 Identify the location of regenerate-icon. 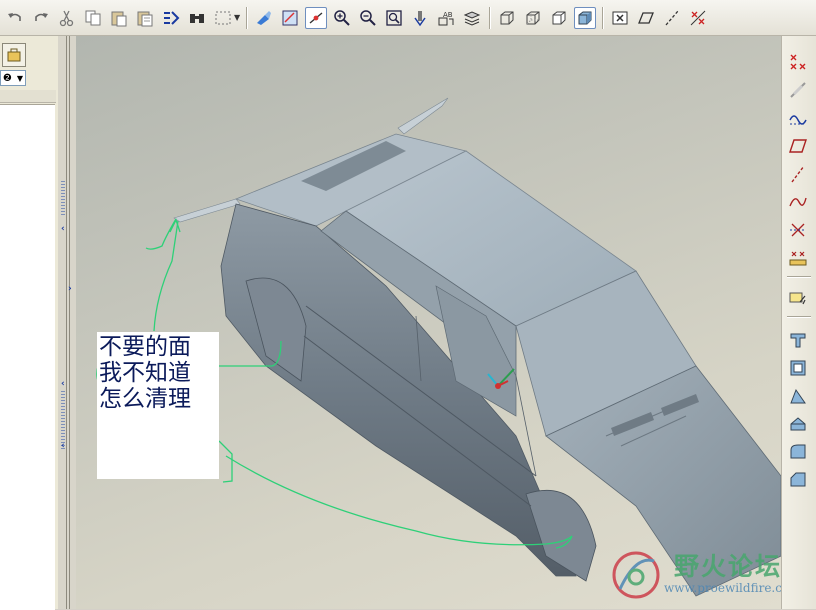
(171, 18).